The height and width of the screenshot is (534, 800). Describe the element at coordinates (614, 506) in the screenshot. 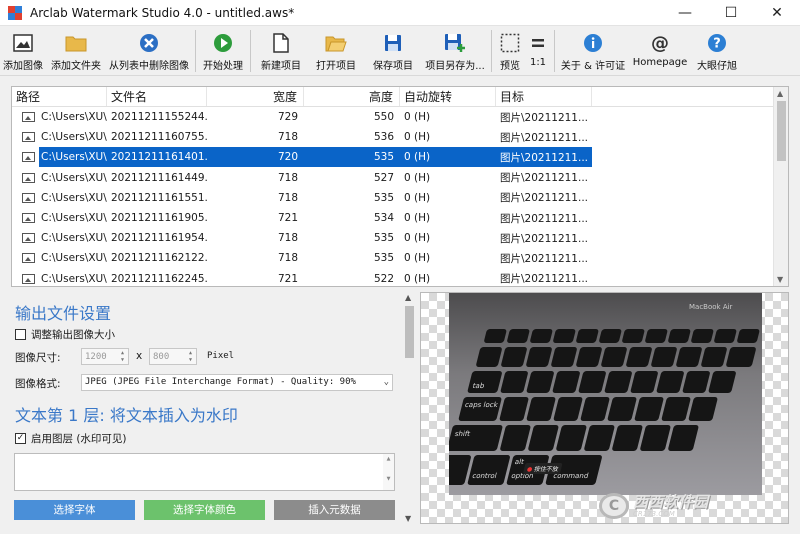

I see `watermark-logo-icon: C` at that location.